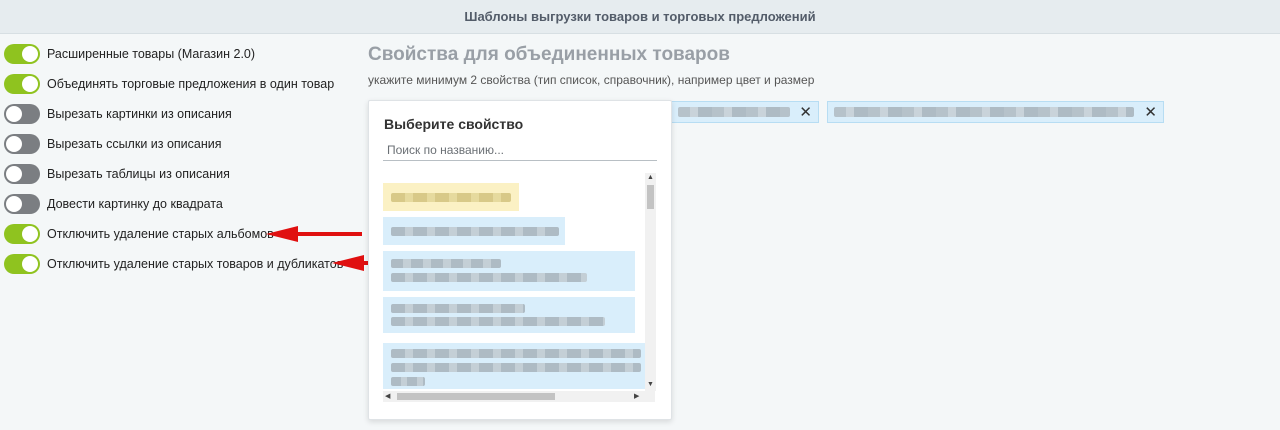  Describe the element at coordinates (520, 150) in the screenshot. I see `search-input` at that location.